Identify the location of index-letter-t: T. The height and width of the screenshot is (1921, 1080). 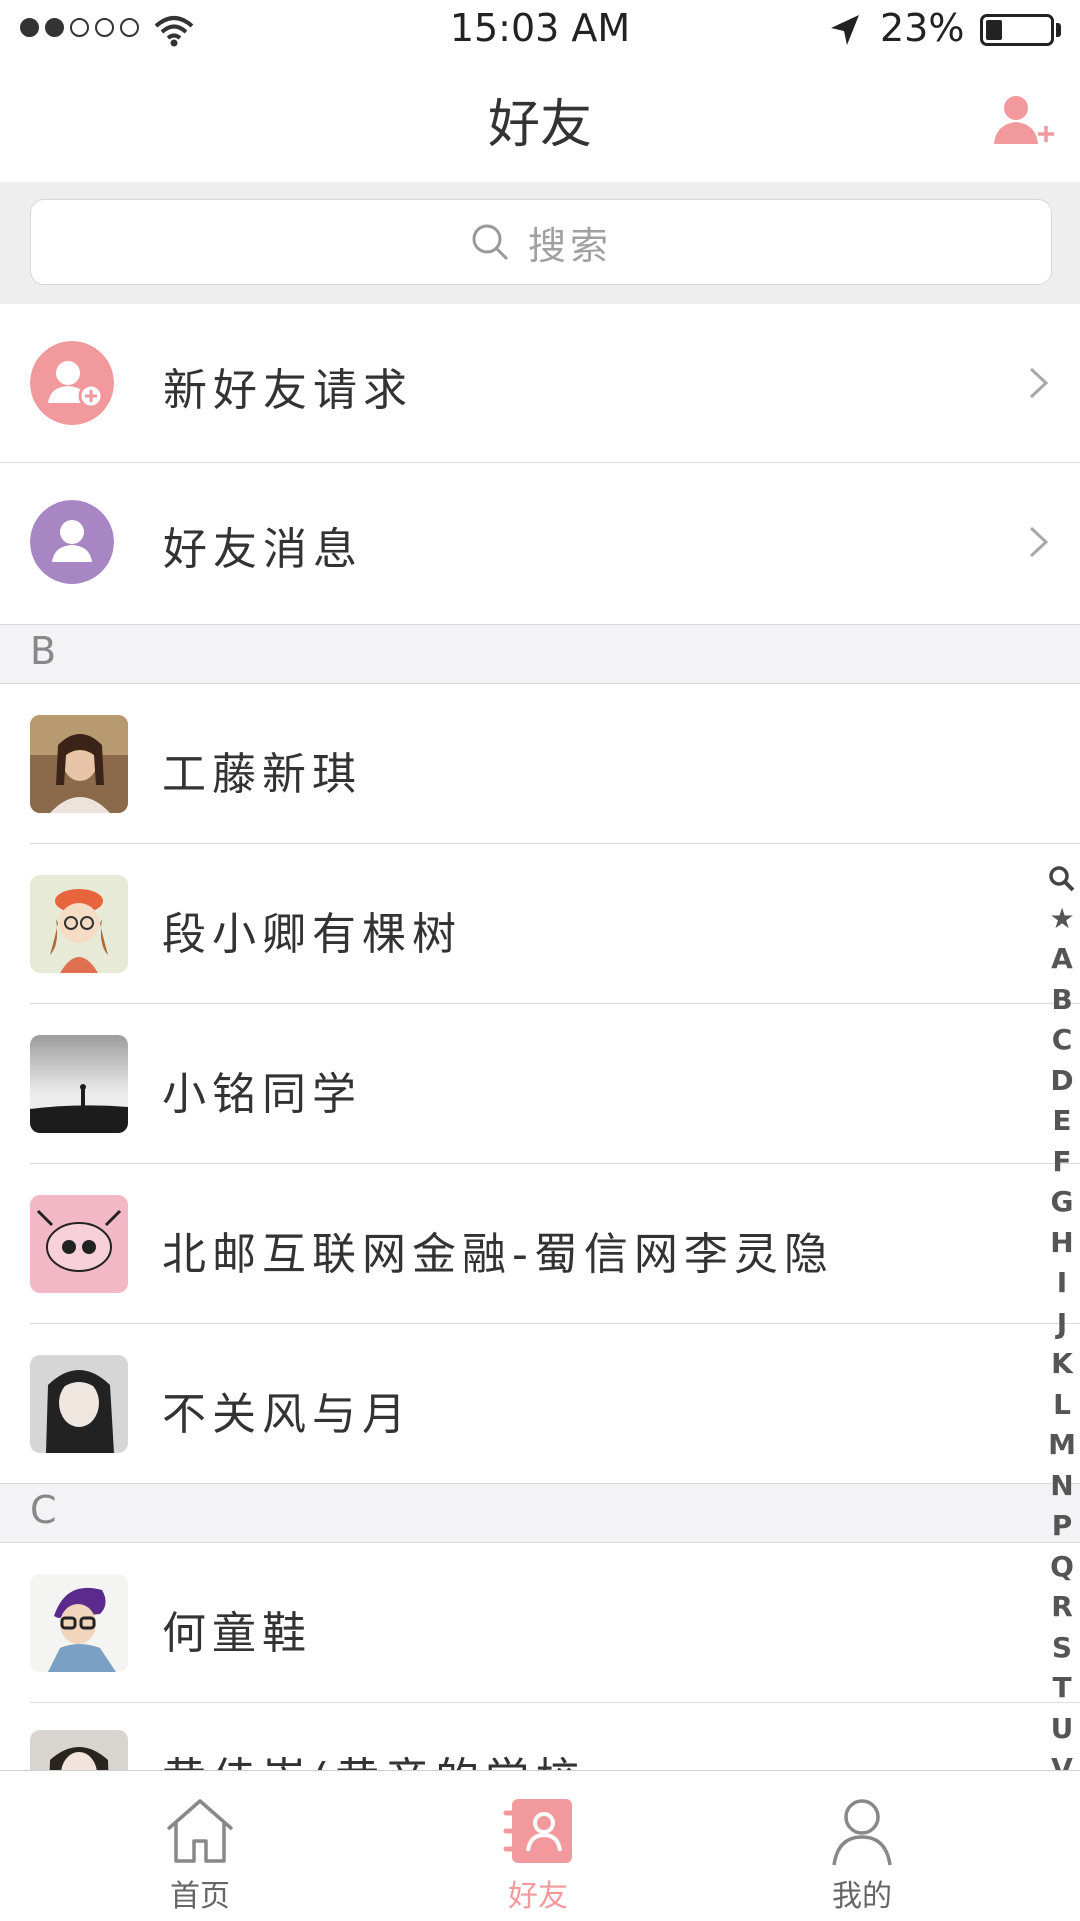
(1062, 1688).